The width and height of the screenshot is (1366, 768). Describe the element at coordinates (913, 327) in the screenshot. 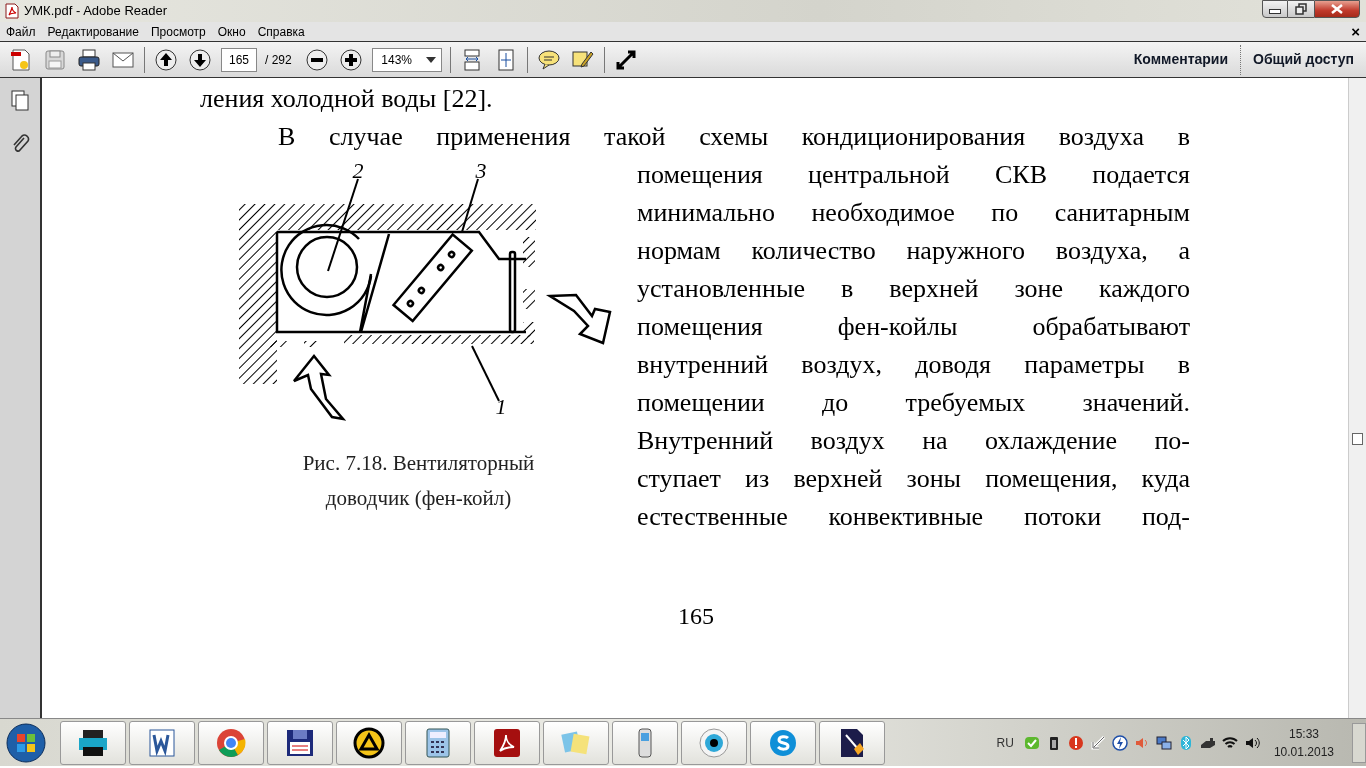

I see `text-line: помещения фен-койлы обрабатывают` at that location.